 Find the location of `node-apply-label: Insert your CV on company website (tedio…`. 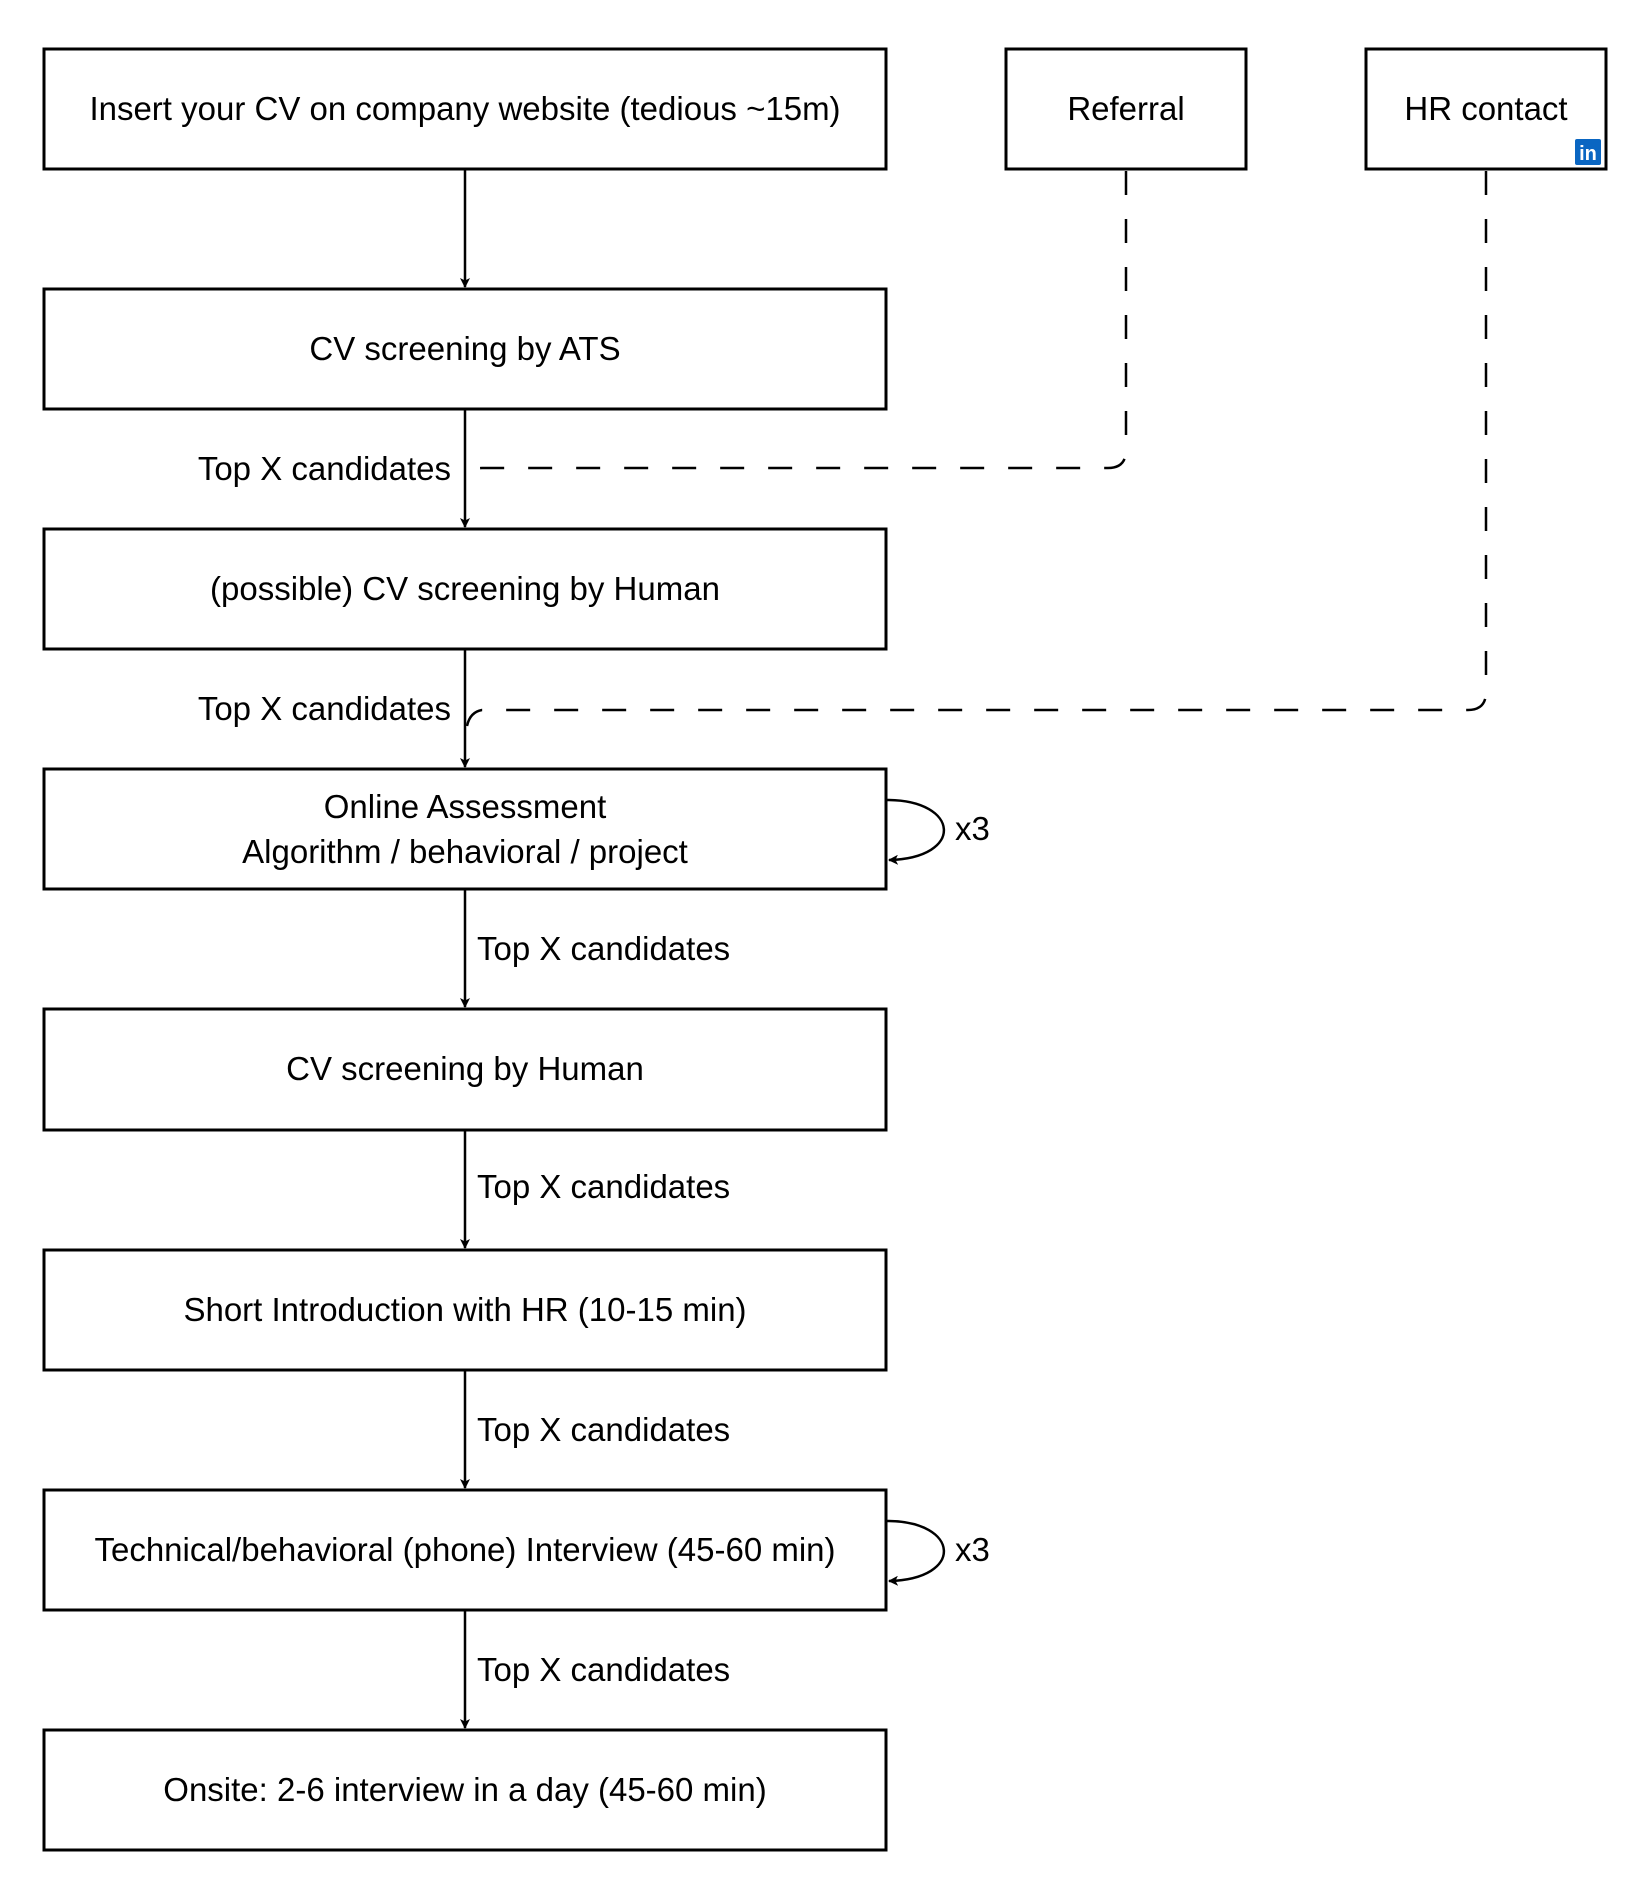

node-apply-label: Insert your CV on company website (tedio… is located at coordinates (464, 108).